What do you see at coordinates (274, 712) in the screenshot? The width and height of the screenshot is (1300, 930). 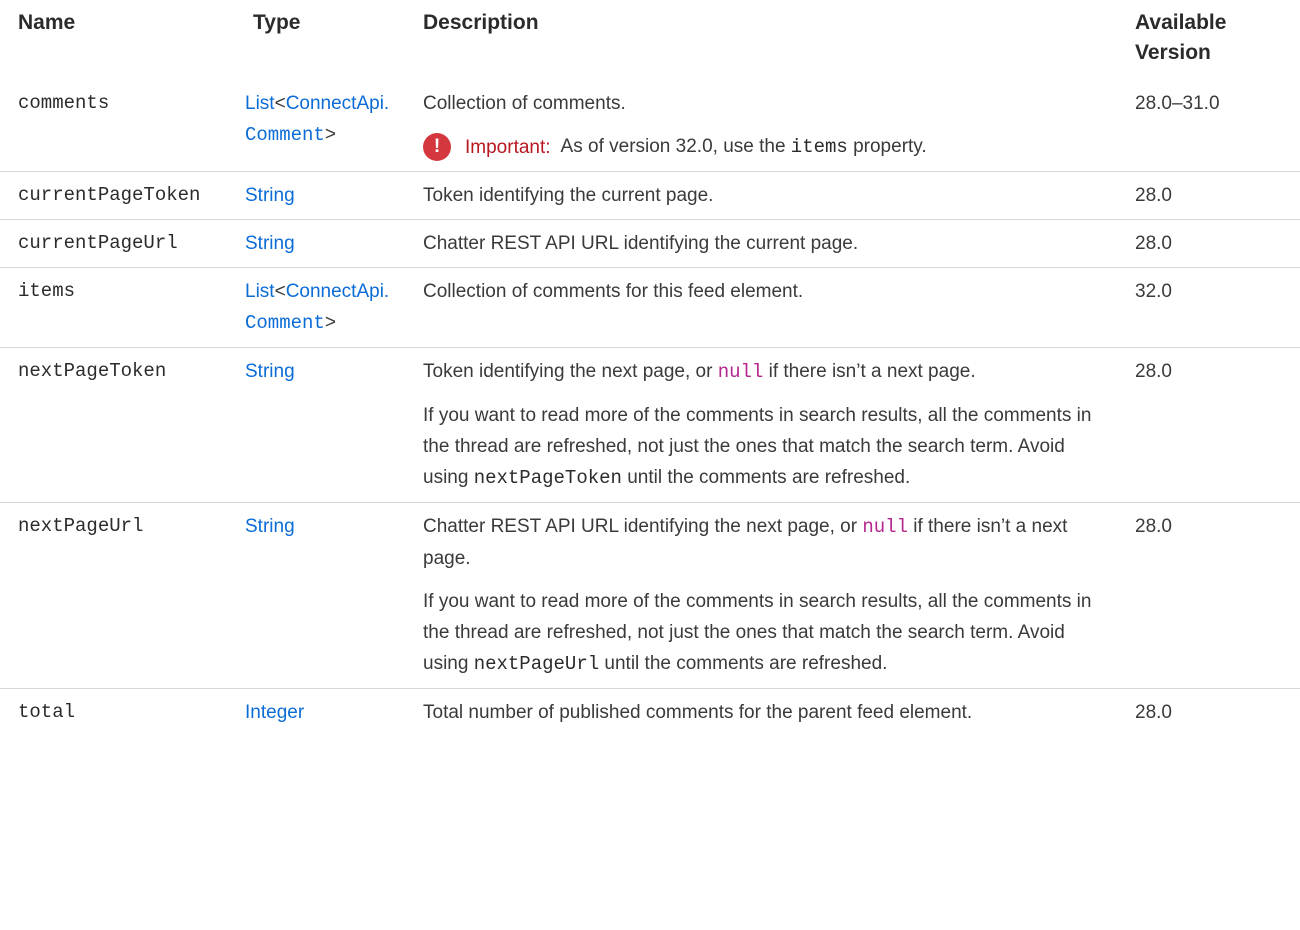 I see `integer-type-link: Integer` at bounding box center [274, 712].